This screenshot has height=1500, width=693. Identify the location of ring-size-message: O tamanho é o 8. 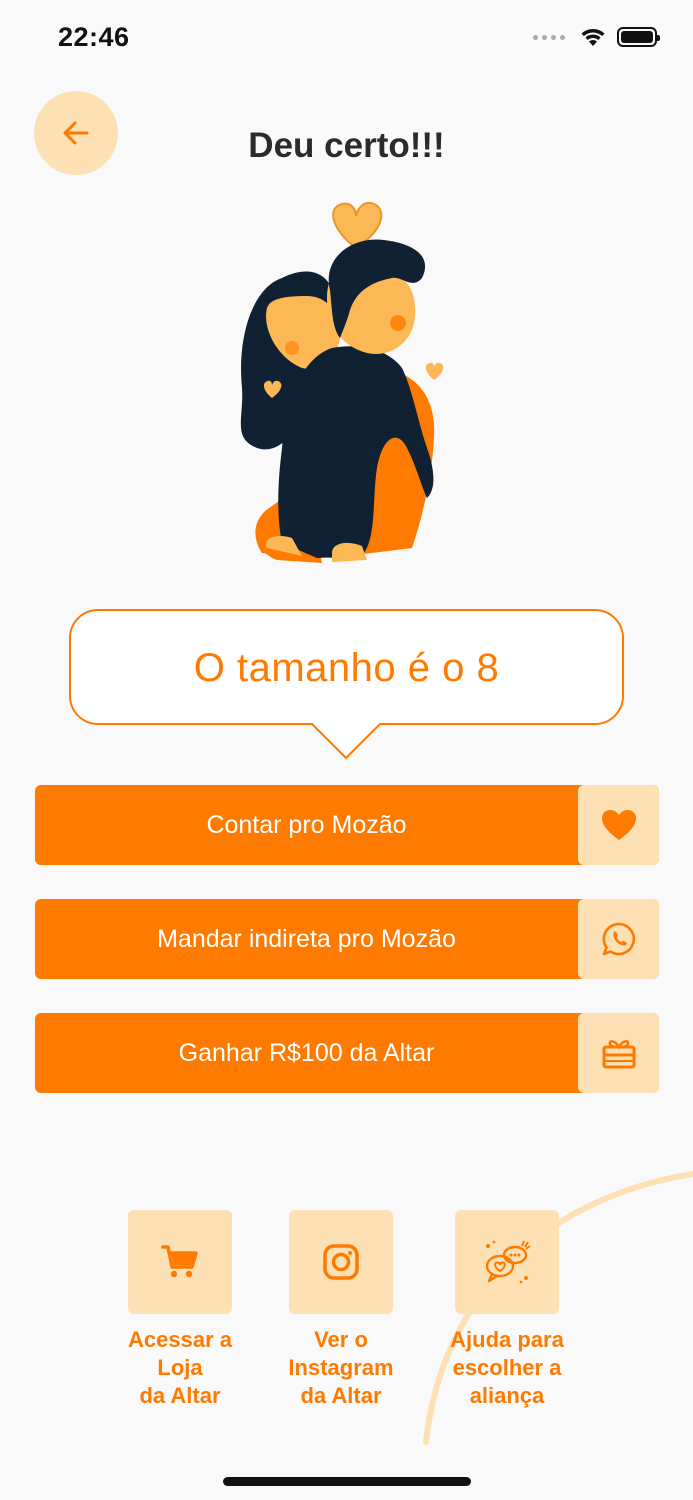
(346, 668).